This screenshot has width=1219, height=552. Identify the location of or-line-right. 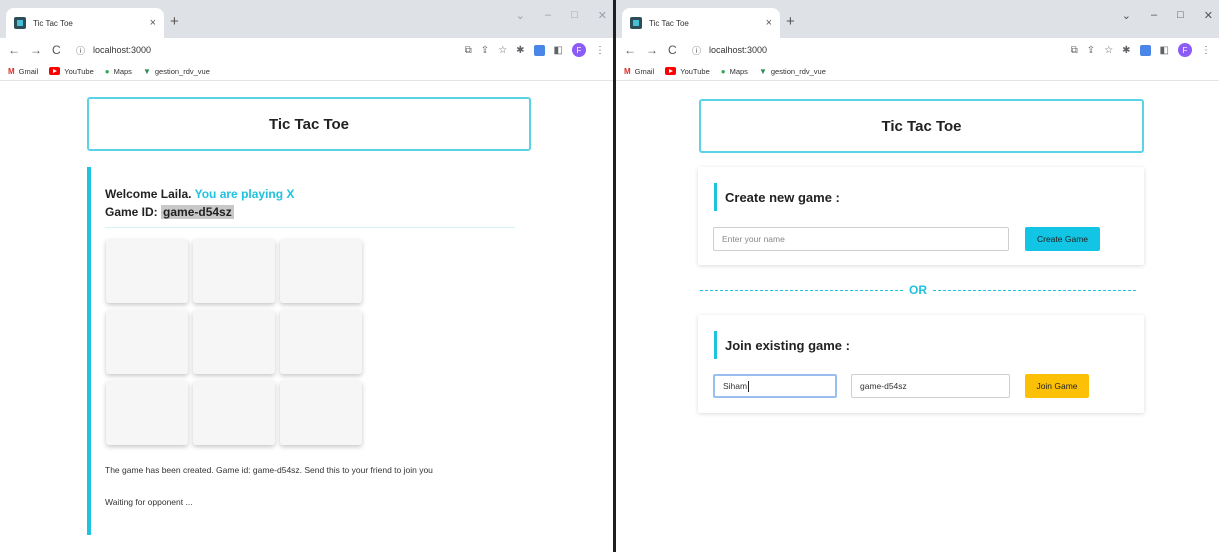
(1034, 290).